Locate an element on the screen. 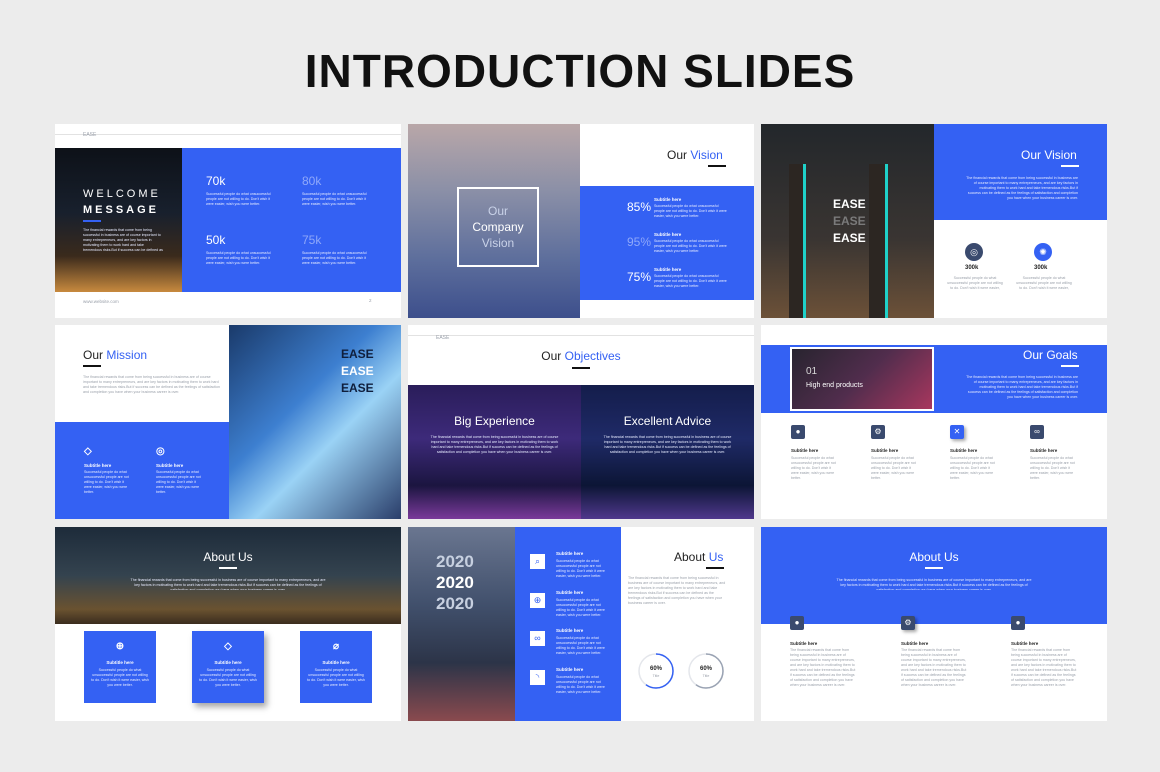 Image resolution: width=1160 pixels, height=772 pixels. title-accent: Vision is located at coordinates (706, 155).